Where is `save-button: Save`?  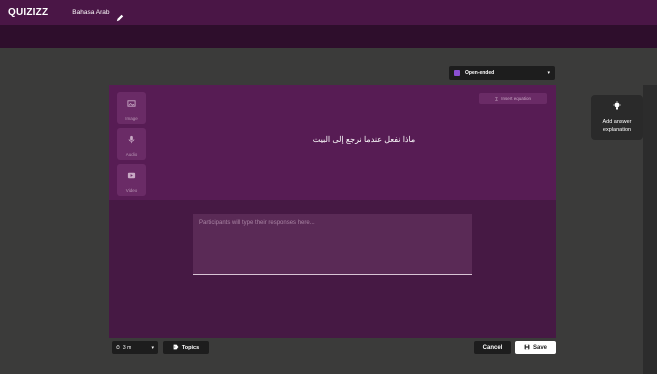 save-button: Save is located at coordinates (535, 347).